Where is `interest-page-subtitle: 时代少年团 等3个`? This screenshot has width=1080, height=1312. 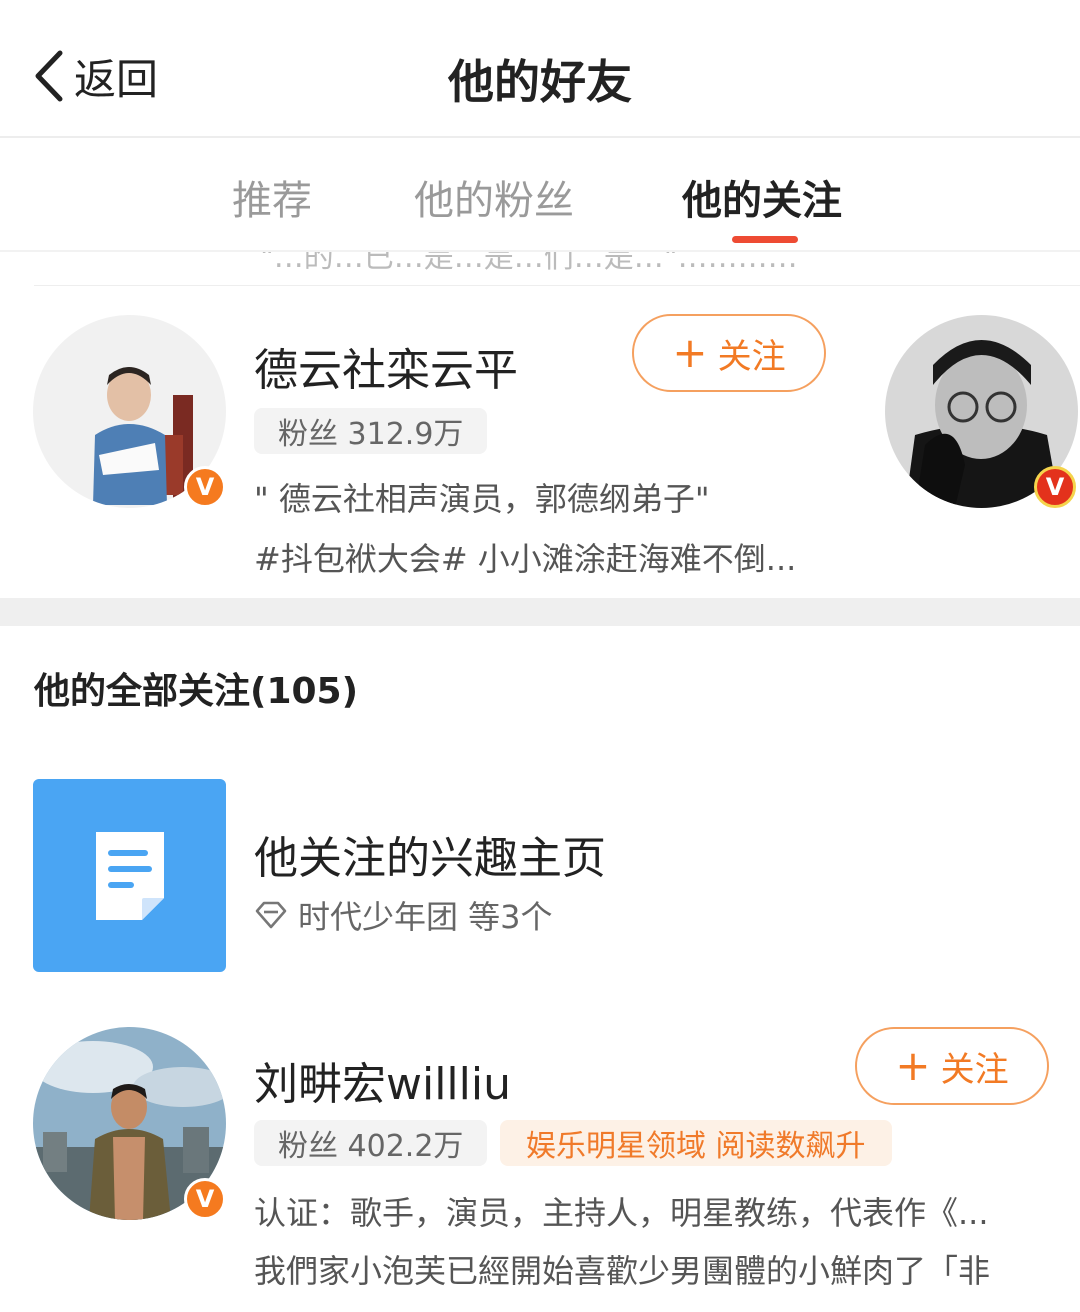 interest-page-subtitle: 时代少年团 等3个 is located at coordinates (403, 915).